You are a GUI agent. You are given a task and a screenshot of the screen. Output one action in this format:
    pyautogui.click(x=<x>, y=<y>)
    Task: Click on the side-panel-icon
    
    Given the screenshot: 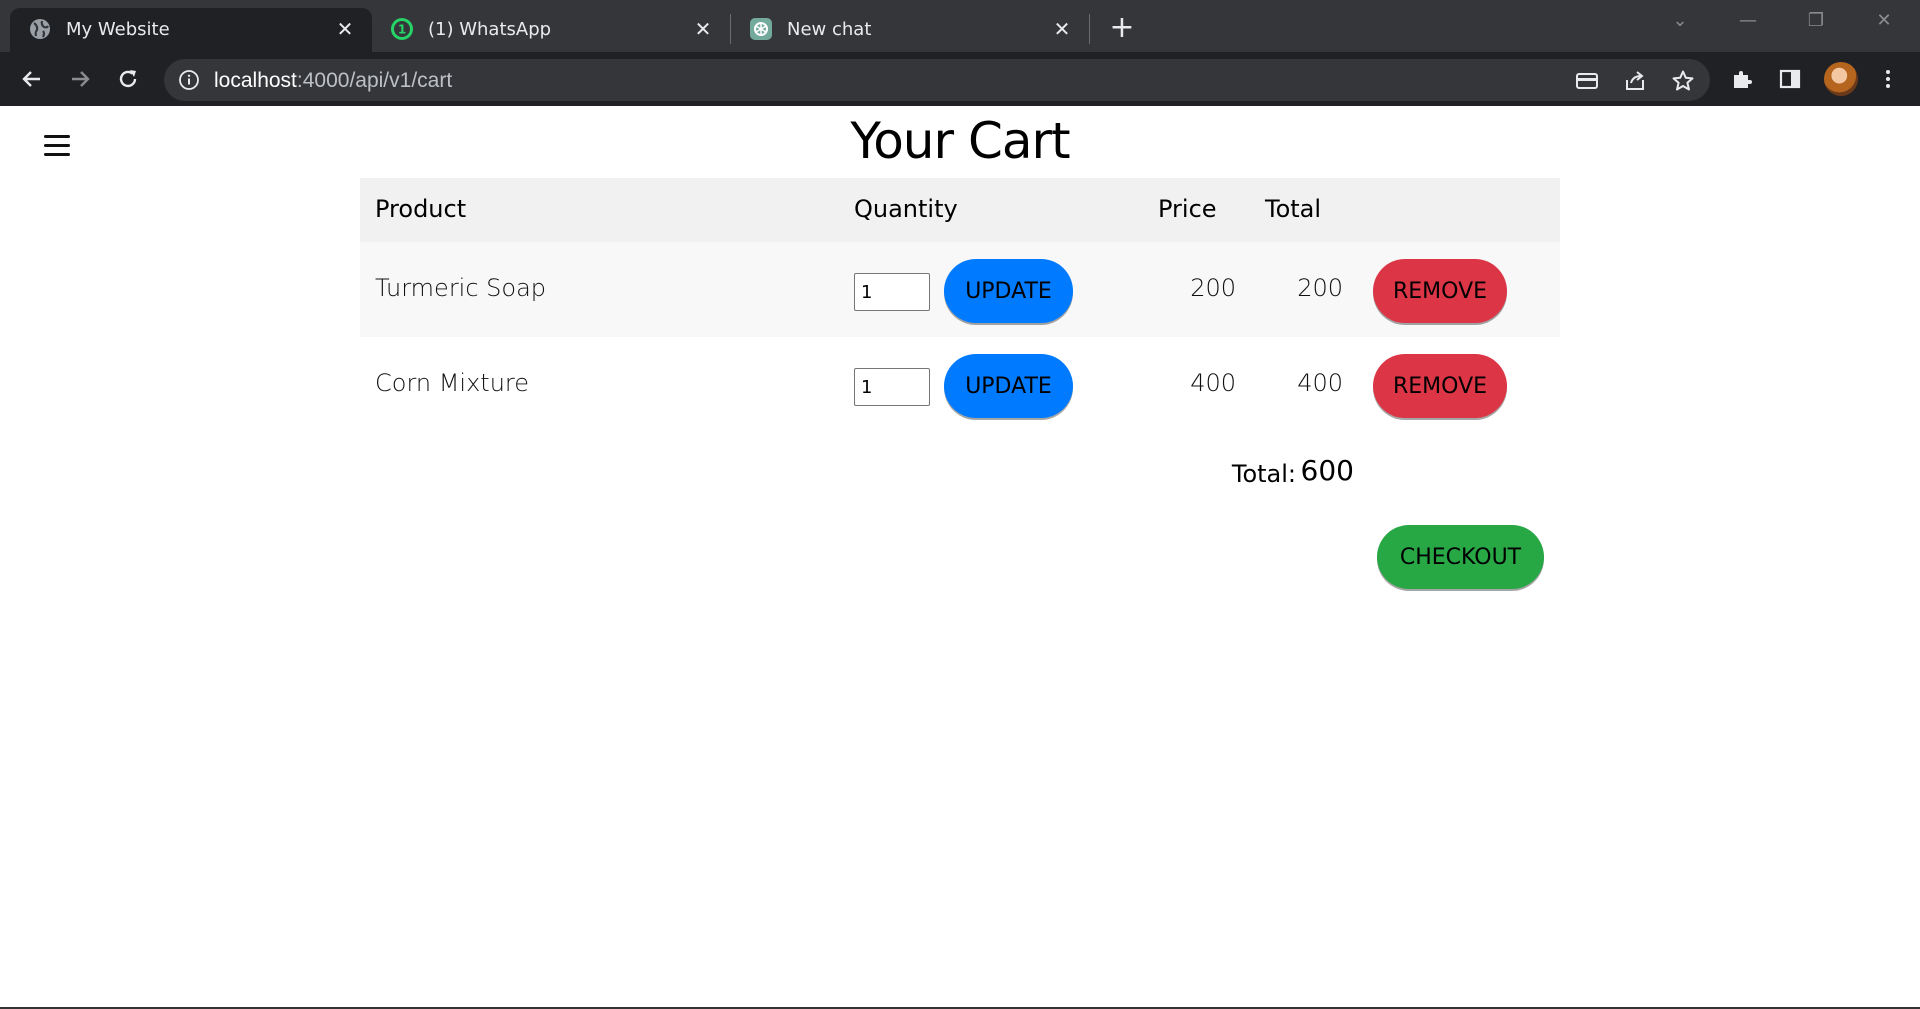 What is the action you would take?
    pyautogui.click(x=1790, y=79)
    